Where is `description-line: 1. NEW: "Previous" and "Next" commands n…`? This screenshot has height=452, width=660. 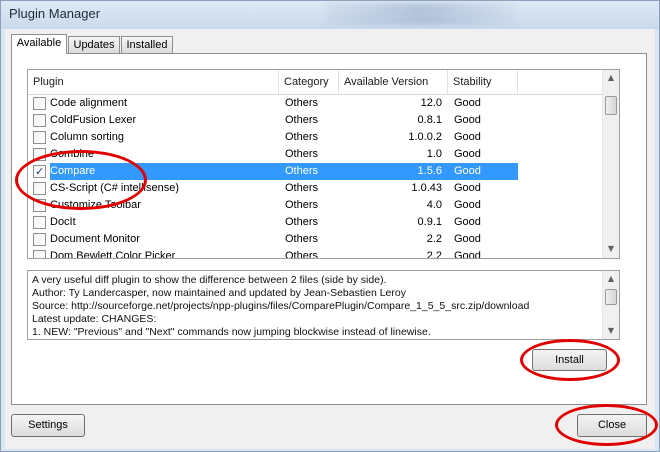
description-line: 1. NEW: "Previous" and "Next" commands n… is located at coordinates (231, 332).